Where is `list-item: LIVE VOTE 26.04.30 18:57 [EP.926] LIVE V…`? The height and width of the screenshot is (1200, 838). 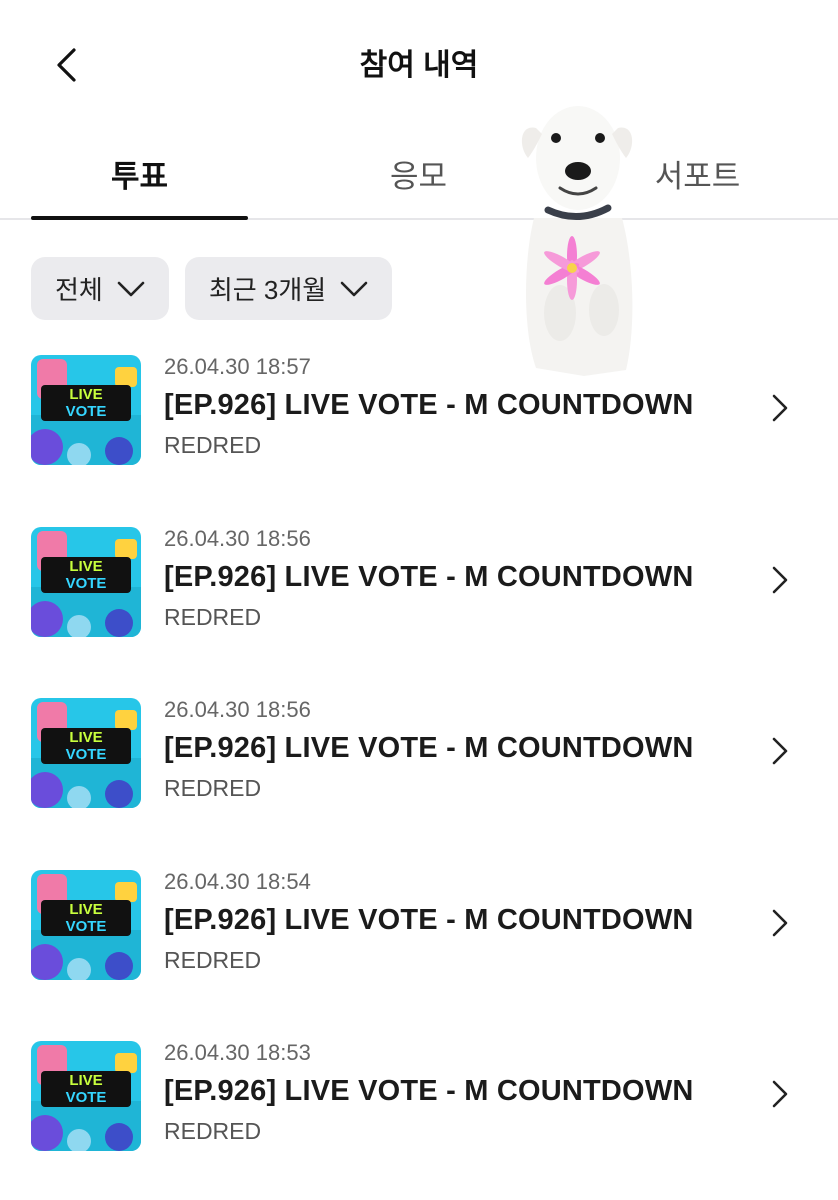
list-item: LIVE VOTE 26.04.30 18:57 [EP.926] LIVE V… is located at coordinates (419, 426).